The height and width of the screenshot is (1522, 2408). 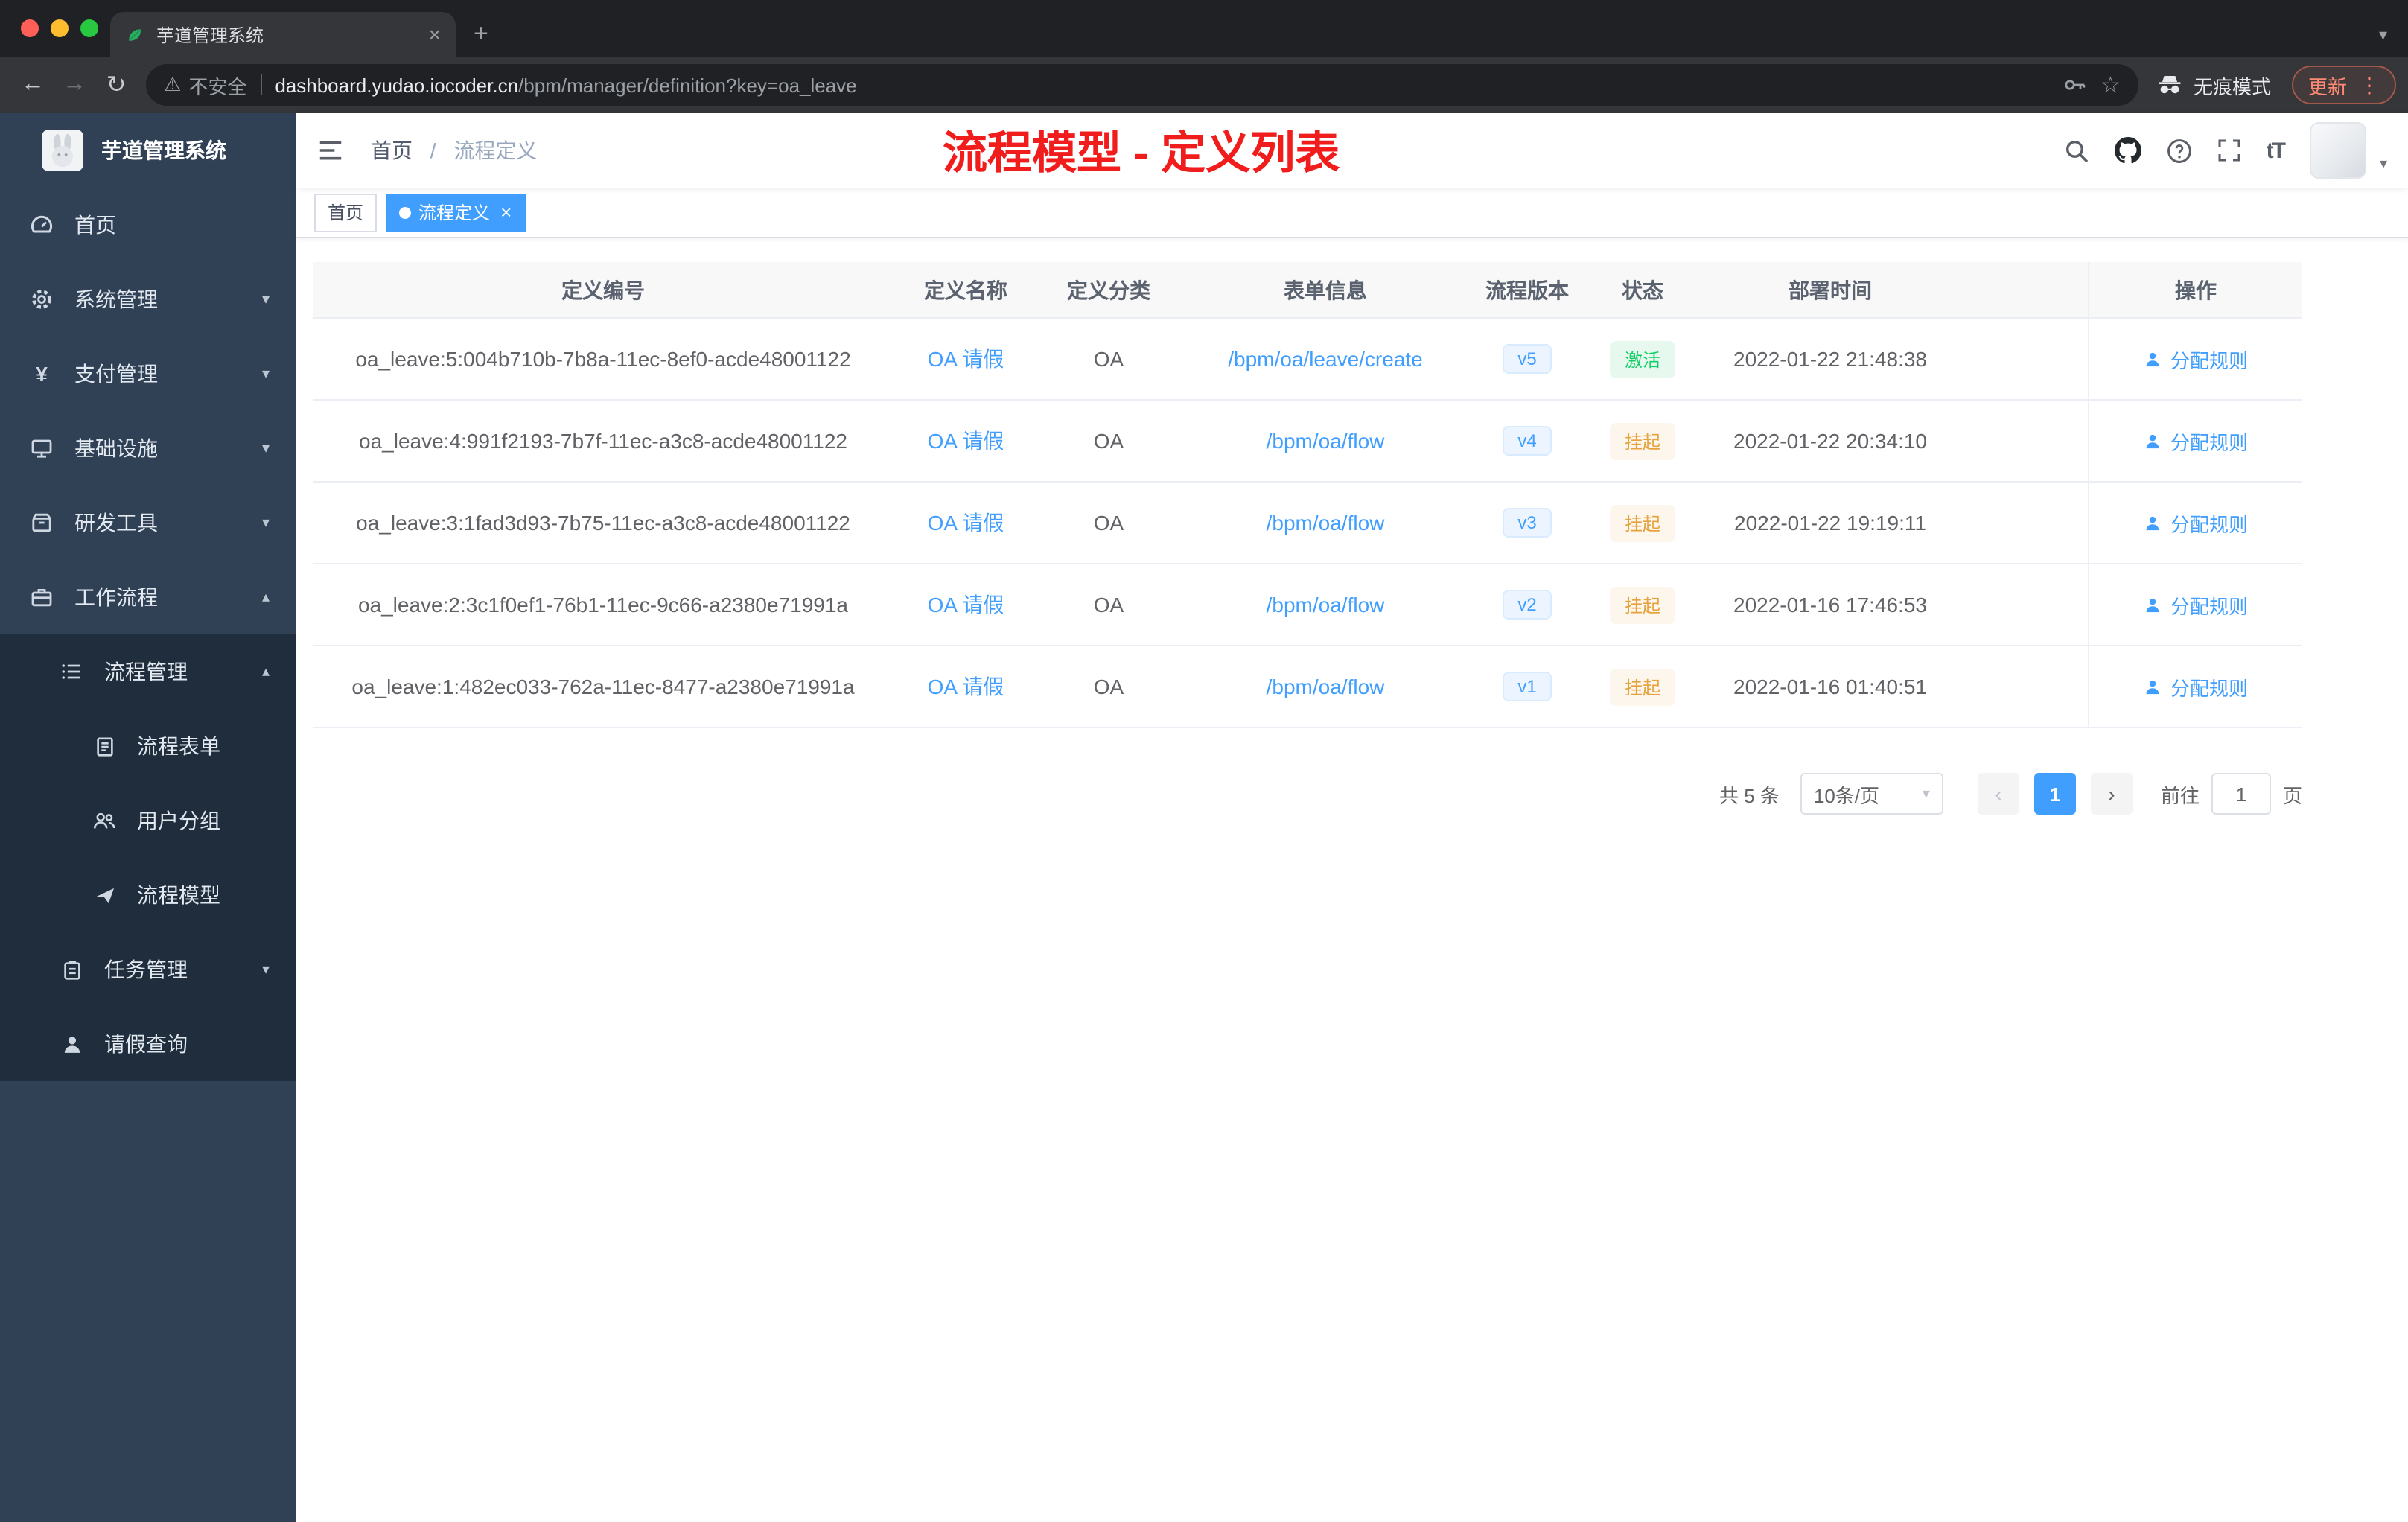 I want to click on sidebar-item-user-group: 用户分组, so click(x=148, y=820).